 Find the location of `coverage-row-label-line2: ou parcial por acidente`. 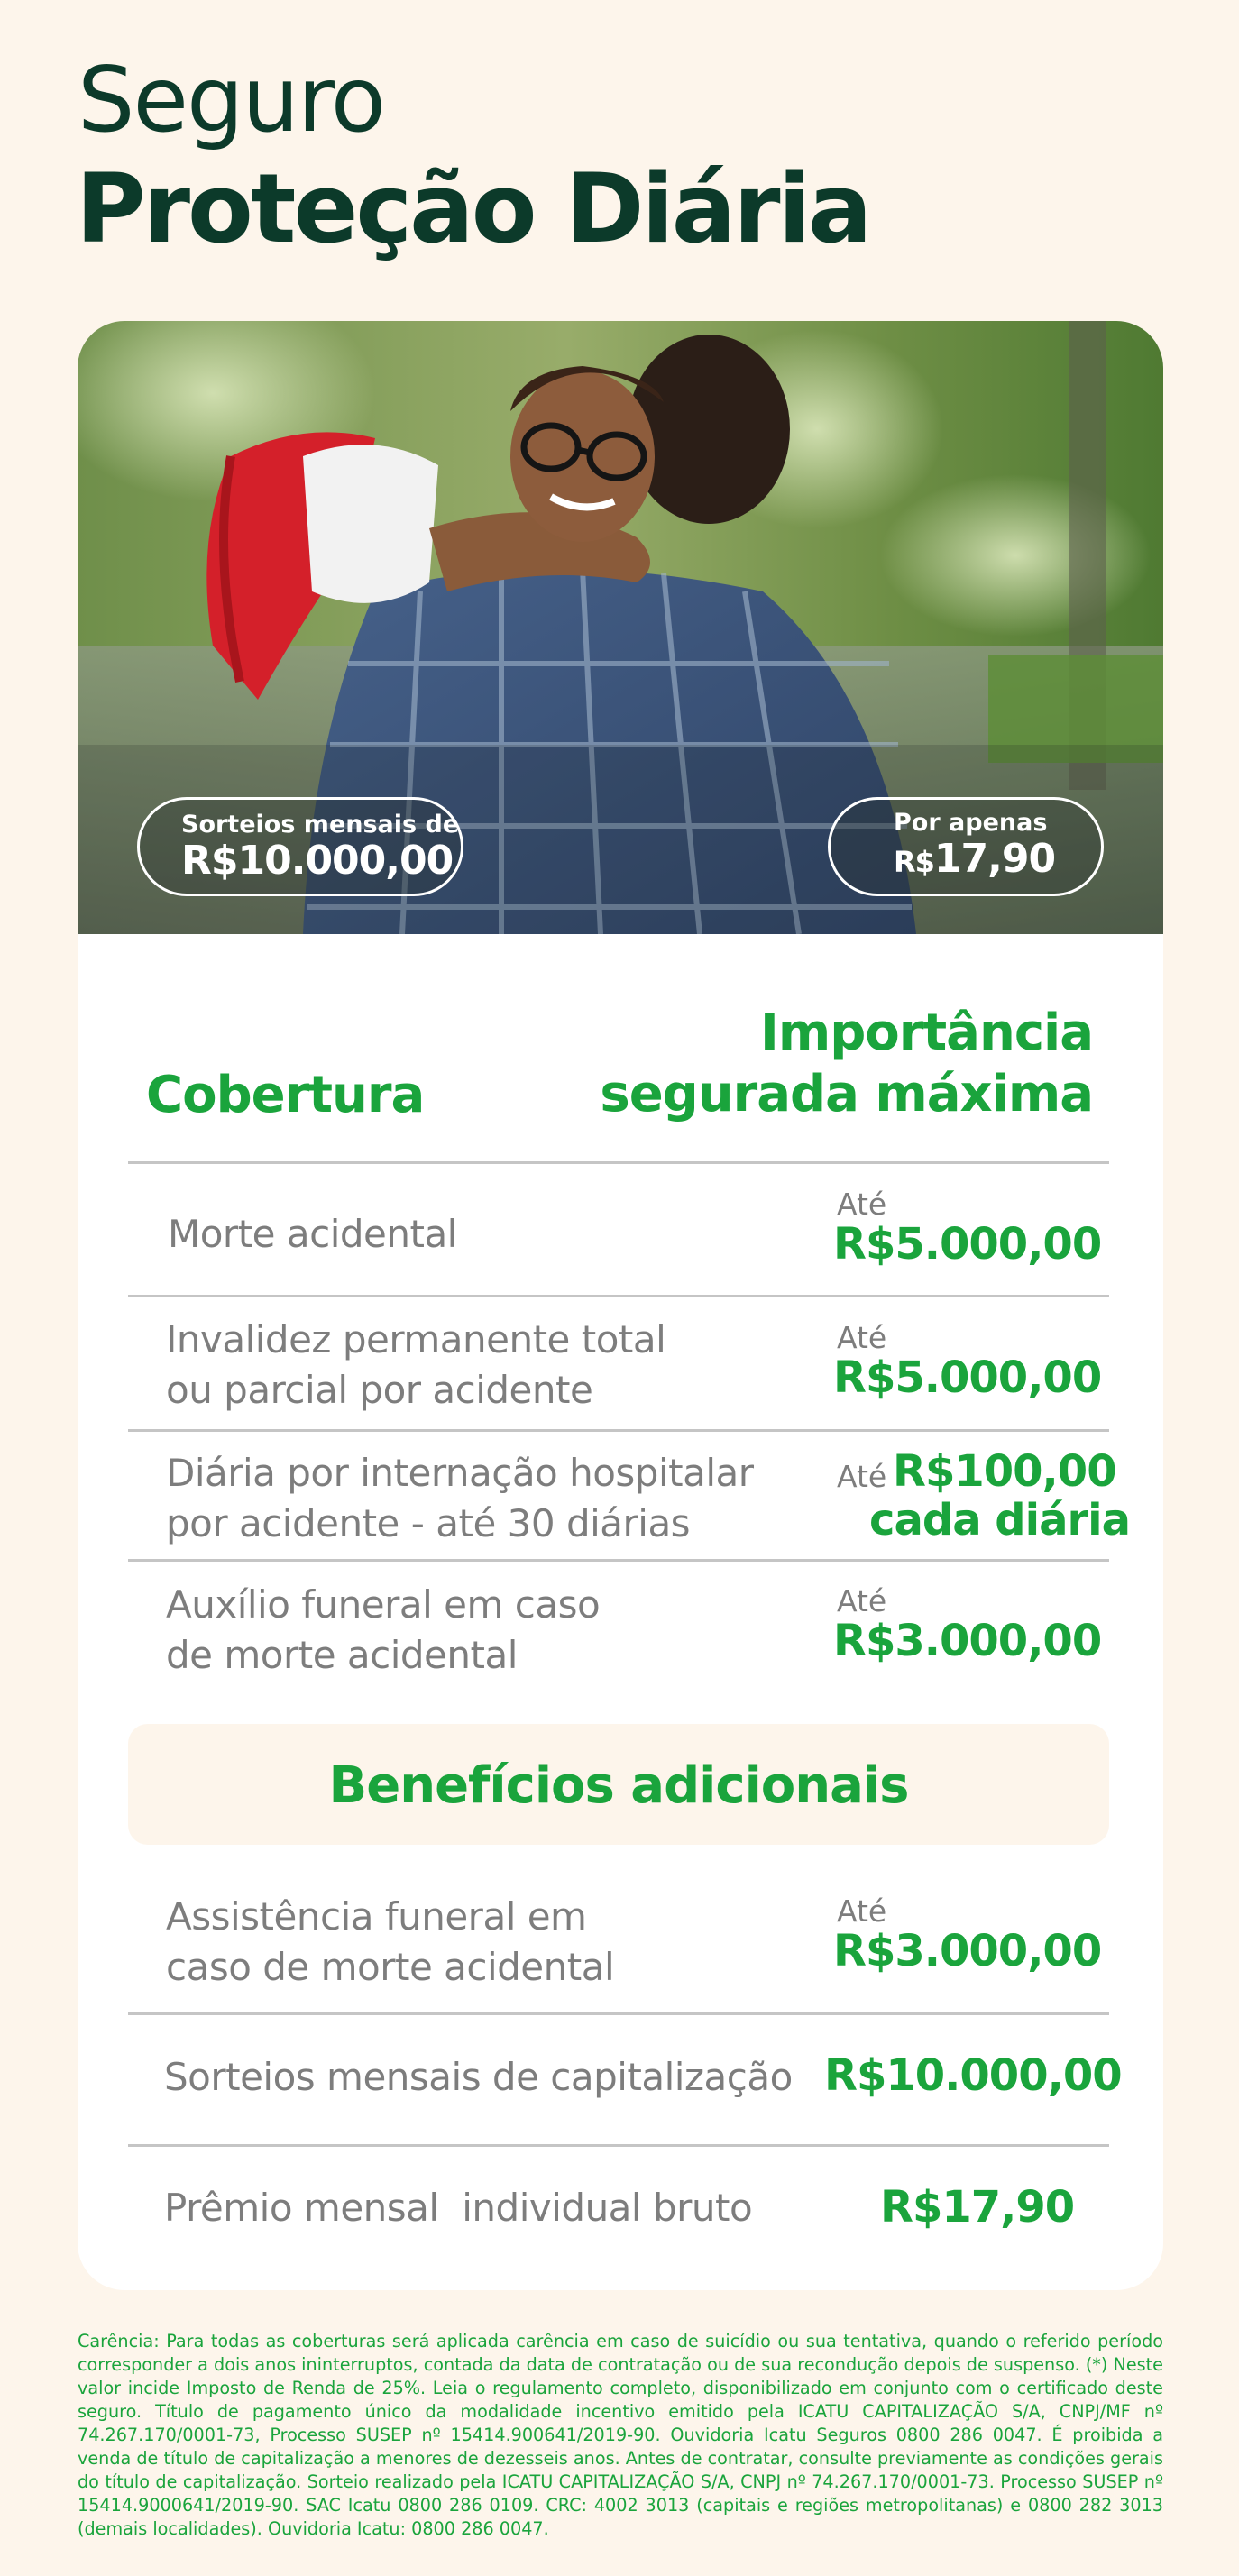

coverage-row-label-line2: ou parcial por acidente is located at coordinates (380, 1390).